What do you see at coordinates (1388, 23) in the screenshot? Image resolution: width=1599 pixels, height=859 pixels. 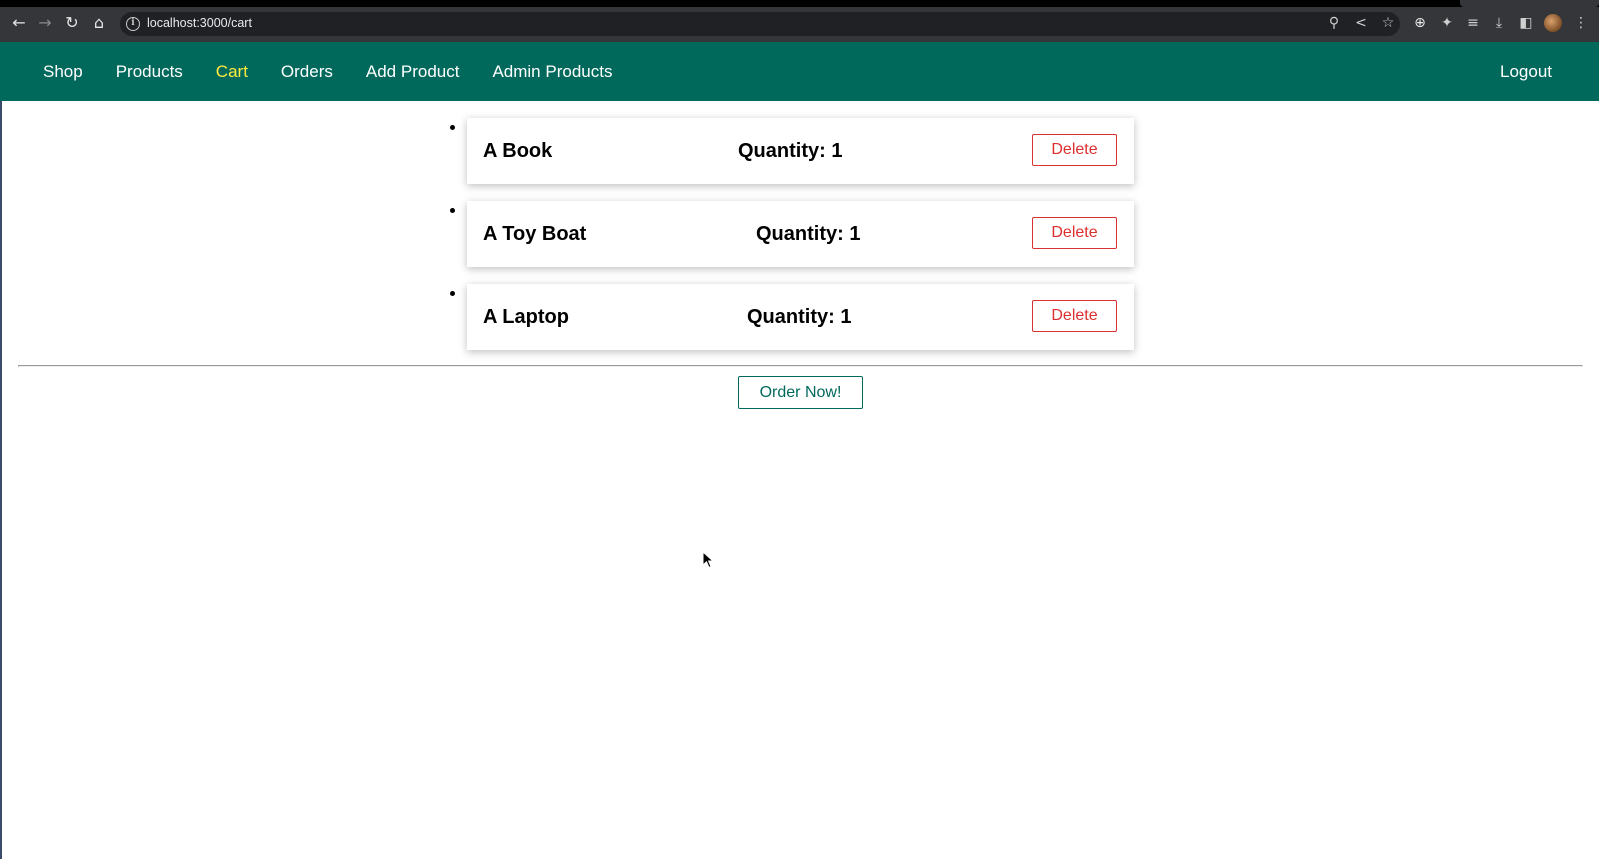 I see `star-icon: ☆` at bounding box center [1388, 23].